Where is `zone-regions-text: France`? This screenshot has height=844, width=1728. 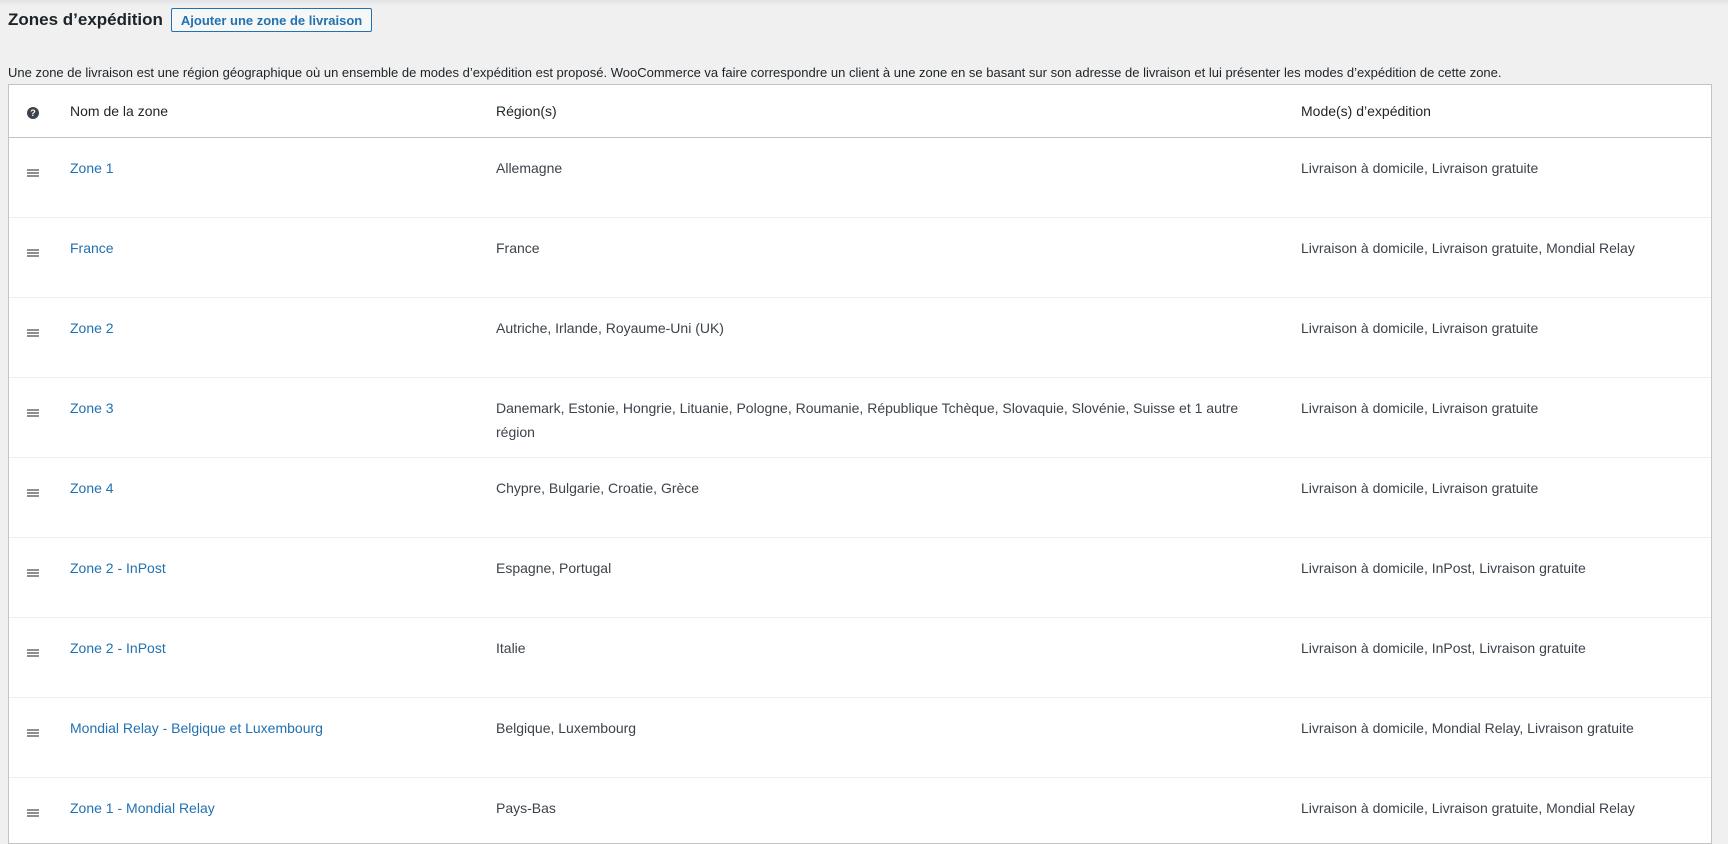 zone-regions-text: France is located at coordinates (898, 248).